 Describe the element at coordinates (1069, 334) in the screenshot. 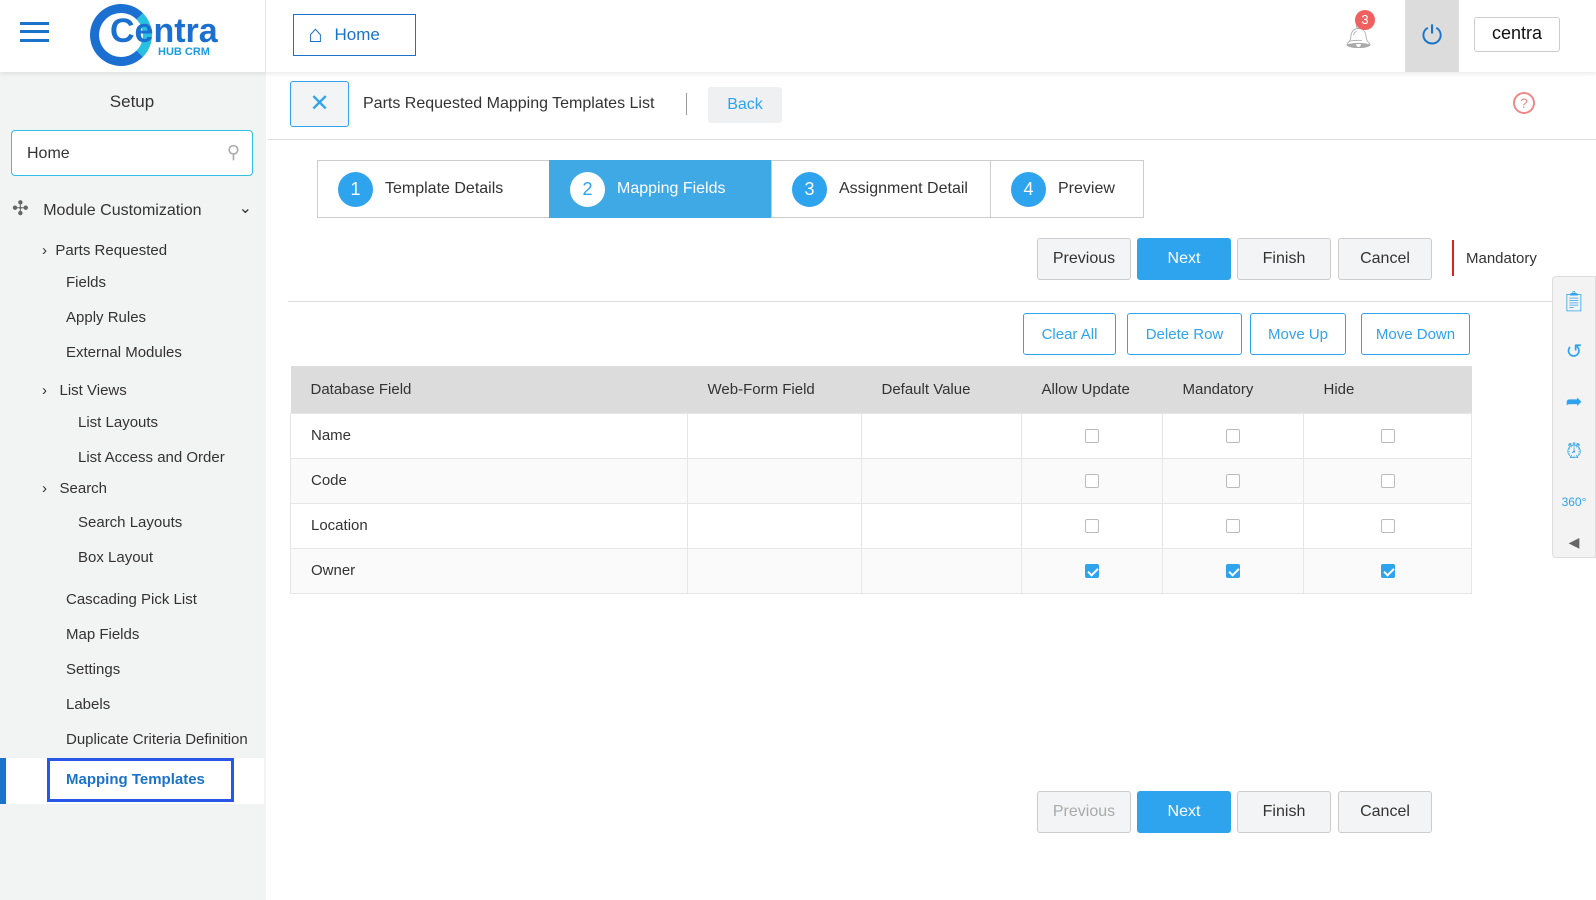

I see `clear-all-button: Clear All` at that location.